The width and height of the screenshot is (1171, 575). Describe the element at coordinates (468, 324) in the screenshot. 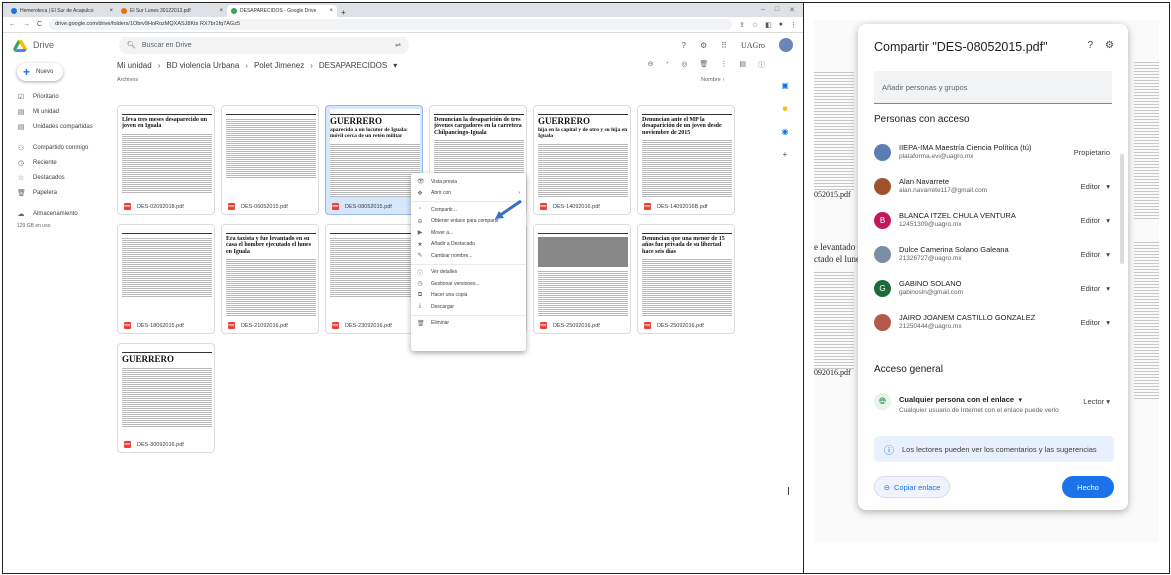

I see `menu-item: 🗑 Eliminar` at that location.